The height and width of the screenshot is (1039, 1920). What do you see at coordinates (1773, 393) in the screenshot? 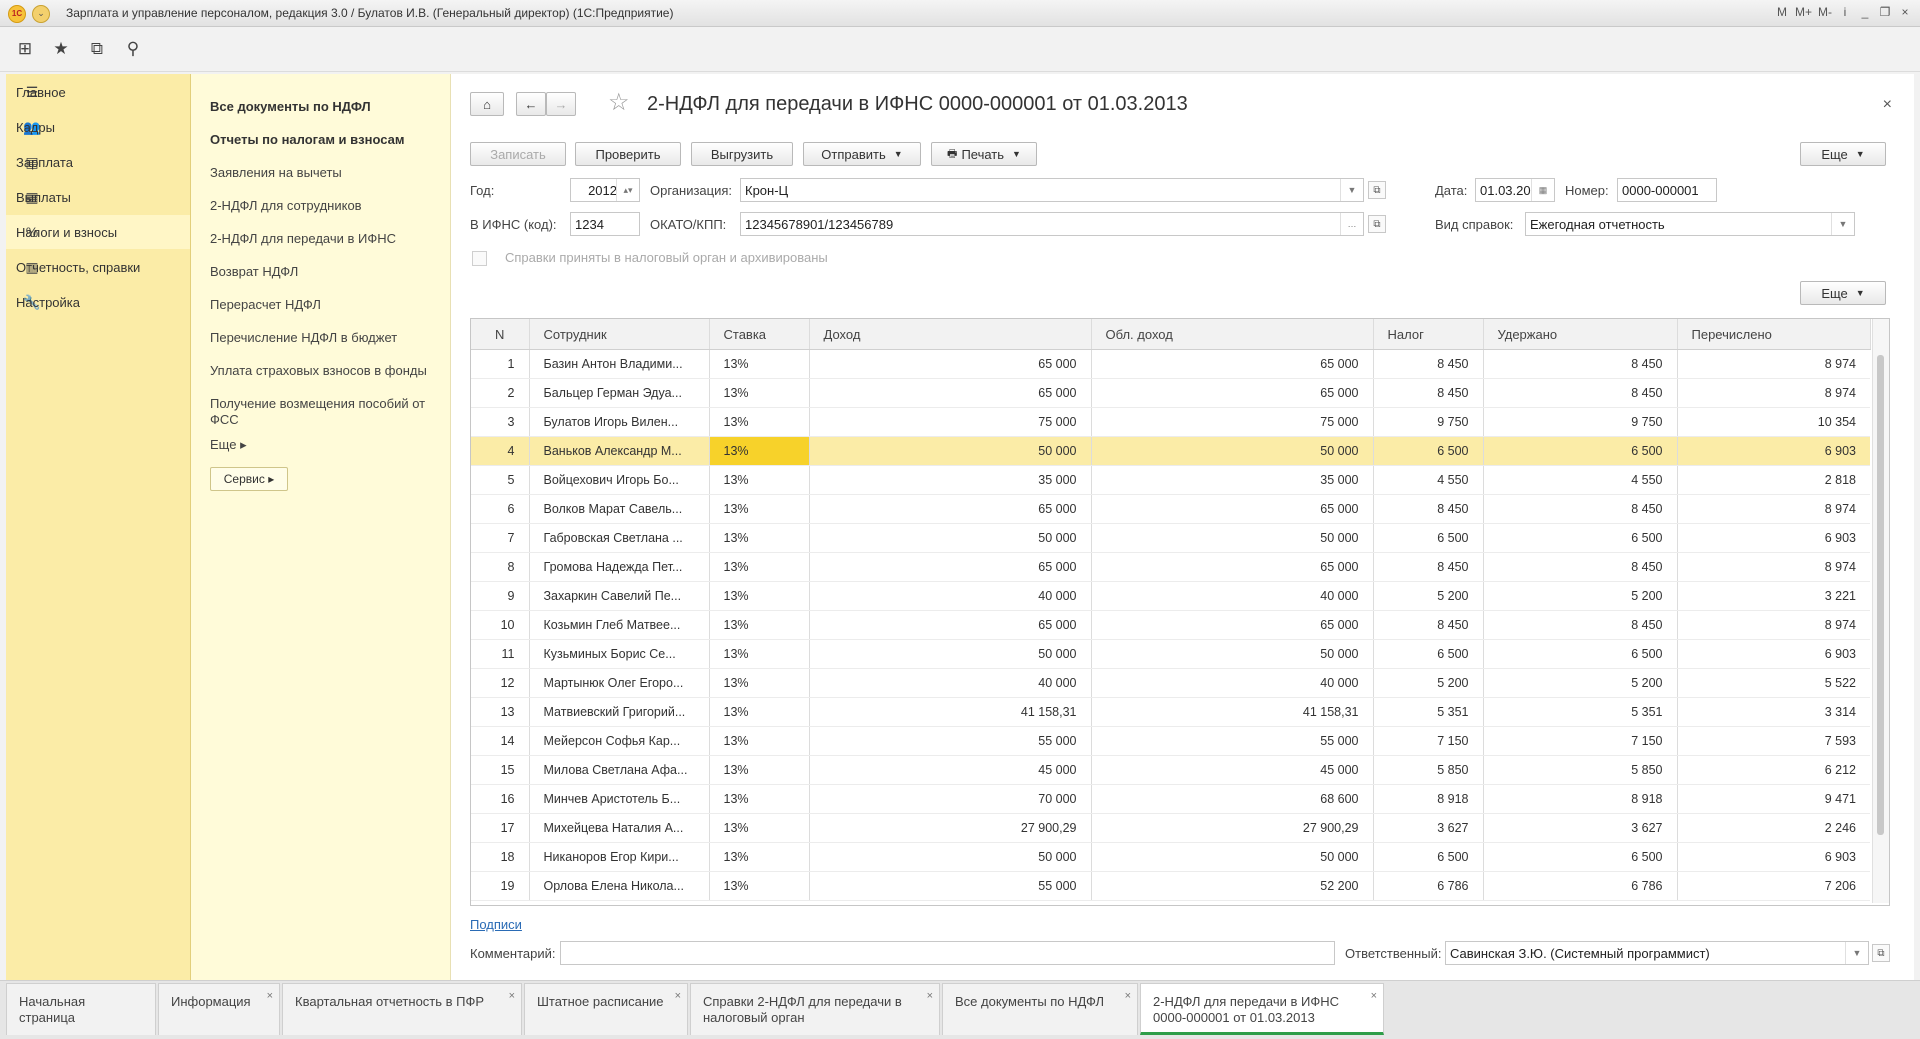
I see `table-cell: 8 974` at bounding box center [1773, 393].